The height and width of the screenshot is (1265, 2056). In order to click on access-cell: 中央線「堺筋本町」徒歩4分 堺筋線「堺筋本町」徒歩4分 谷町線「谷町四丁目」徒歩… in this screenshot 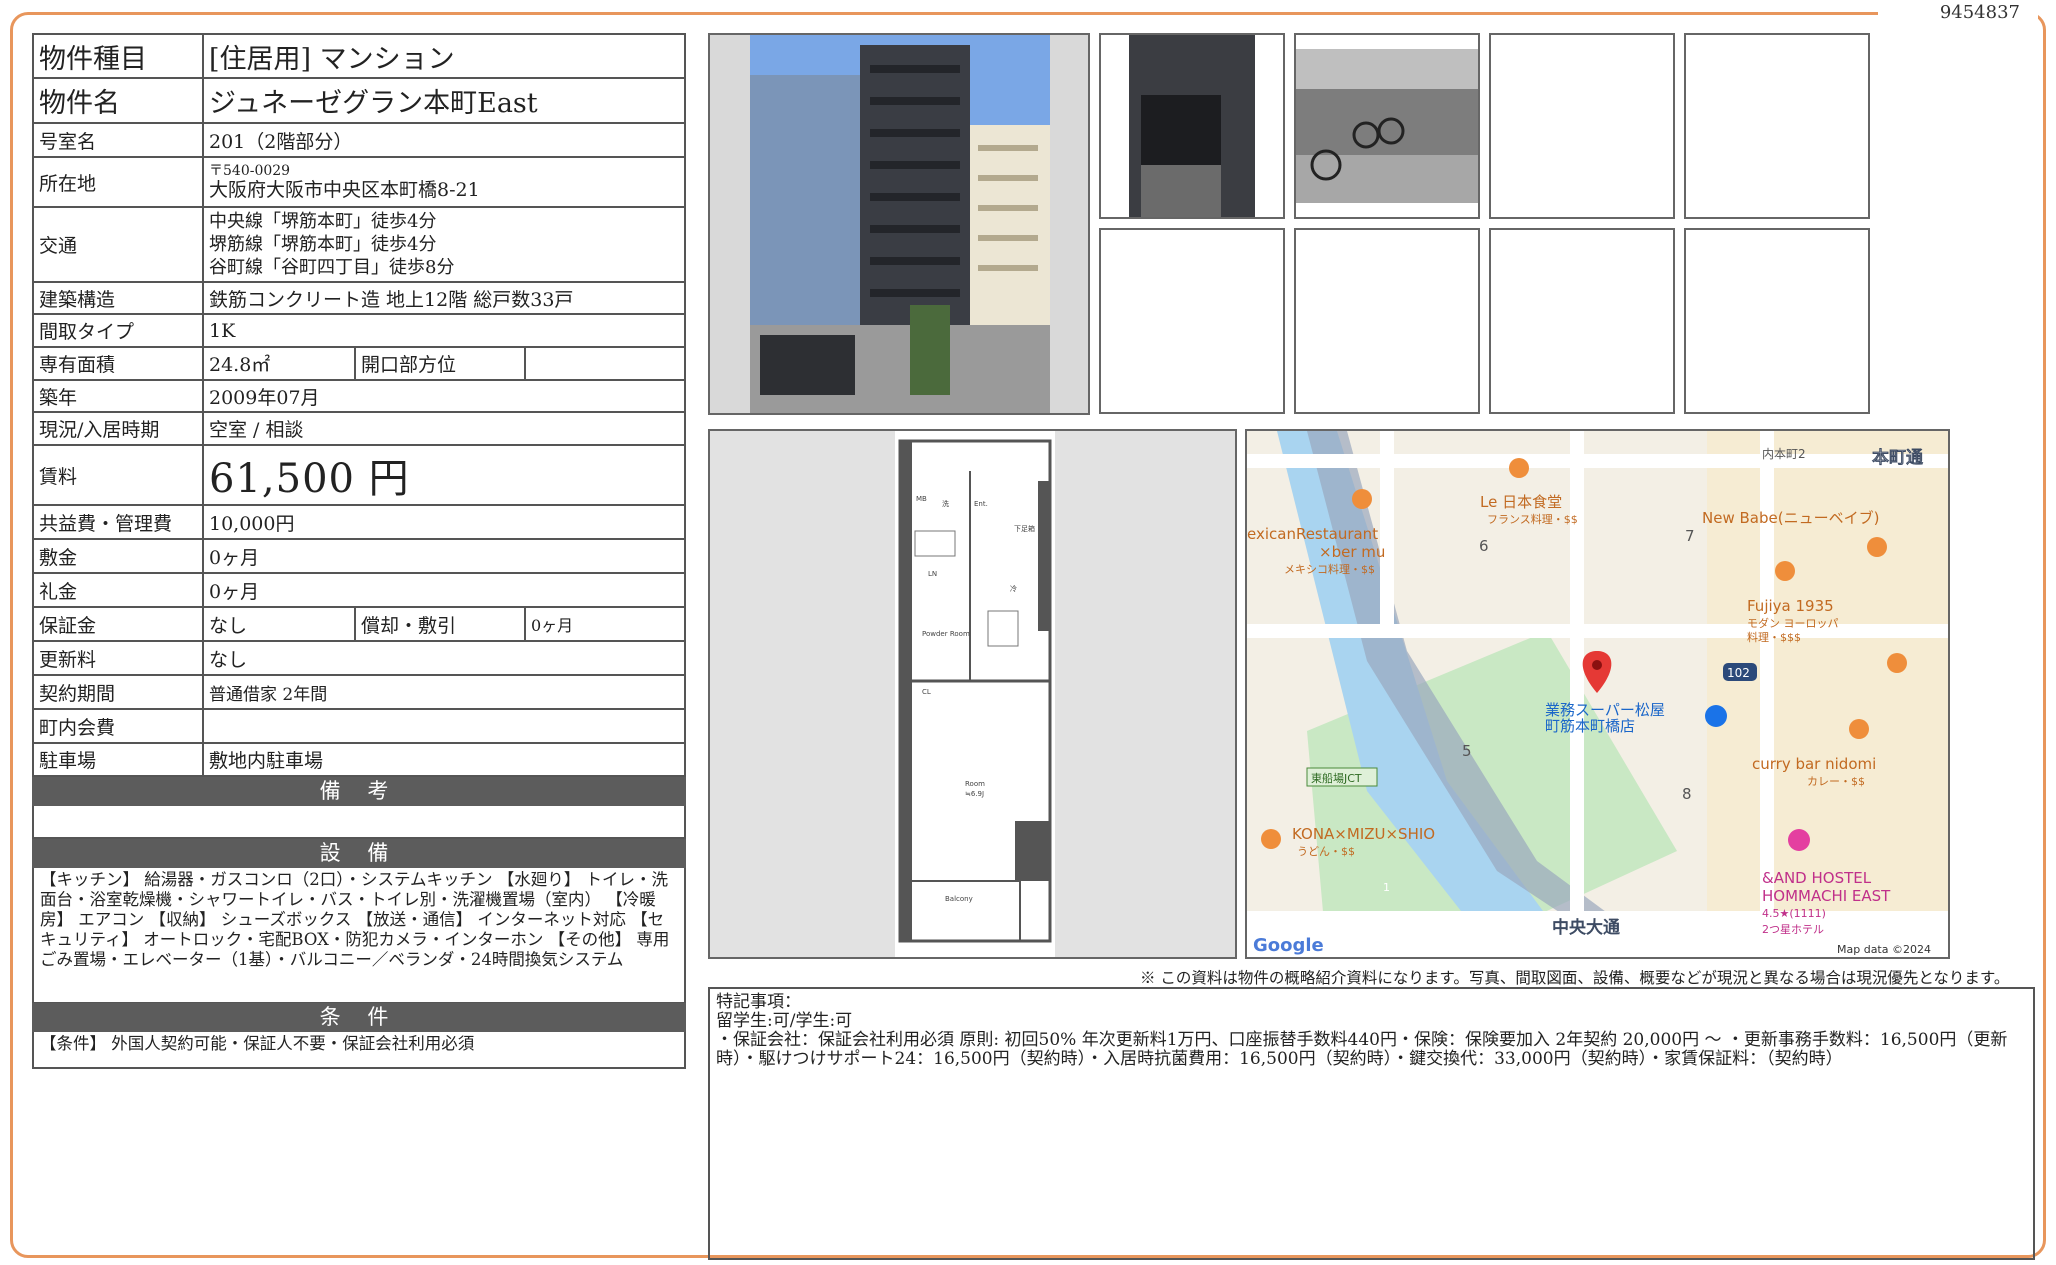, I will do `click(444, 244)`.